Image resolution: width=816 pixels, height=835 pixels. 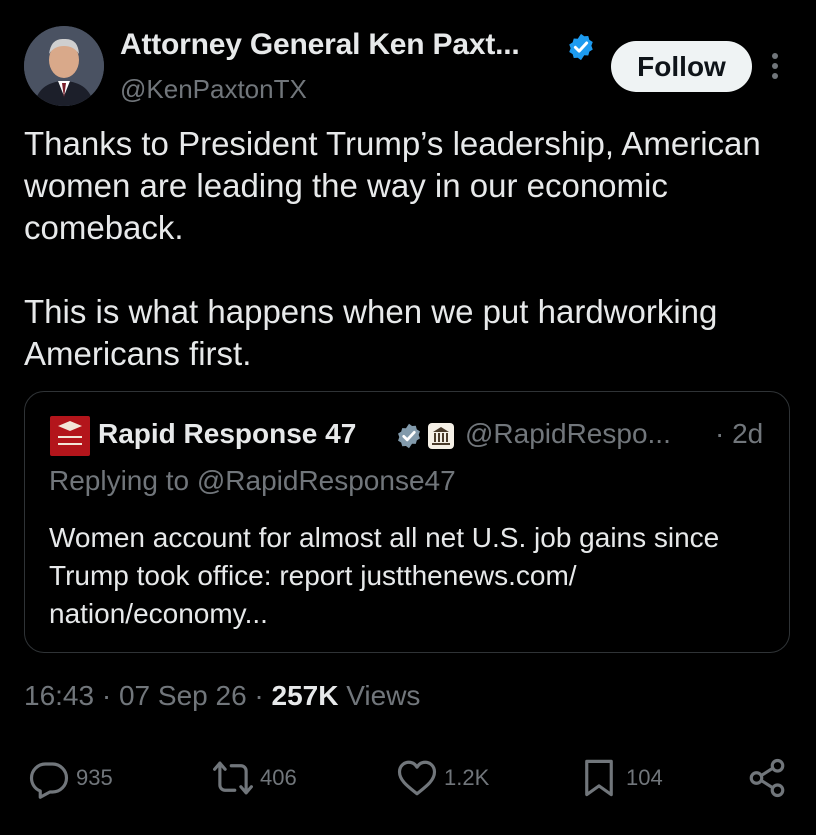 What do you see at coordinates (70, 436) in the screenshot?
I see `rapid-response-logo-icon` at bounding box center [70, 436].